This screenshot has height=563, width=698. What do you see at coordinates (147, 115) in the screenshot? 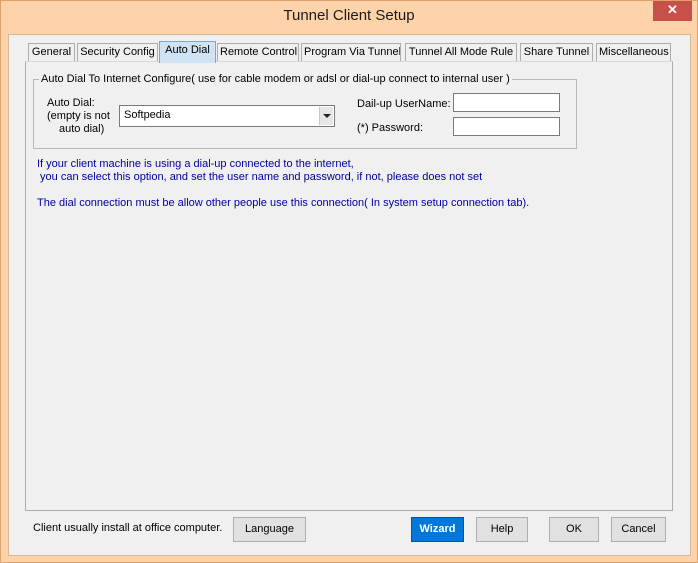
I see `auto-dial-combo-value: Softpedia` at bounding box center [147, 115].